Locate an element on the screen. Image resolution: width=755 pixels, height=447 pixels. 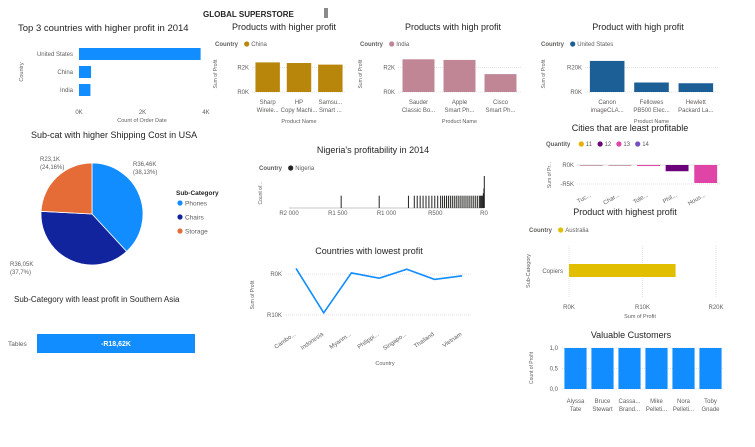
category-label: Sharp is located at coordinates (268, 103).